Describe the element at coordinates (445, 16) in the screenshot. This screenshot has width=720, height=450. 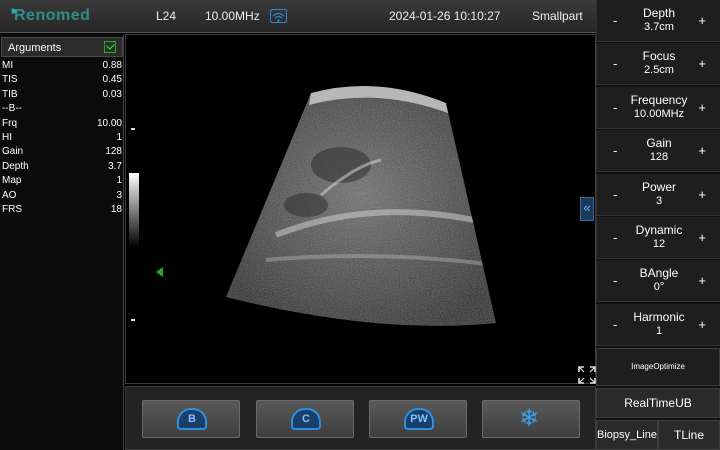
I see `datetime: 2024-01-26 10:10:27` at that location.